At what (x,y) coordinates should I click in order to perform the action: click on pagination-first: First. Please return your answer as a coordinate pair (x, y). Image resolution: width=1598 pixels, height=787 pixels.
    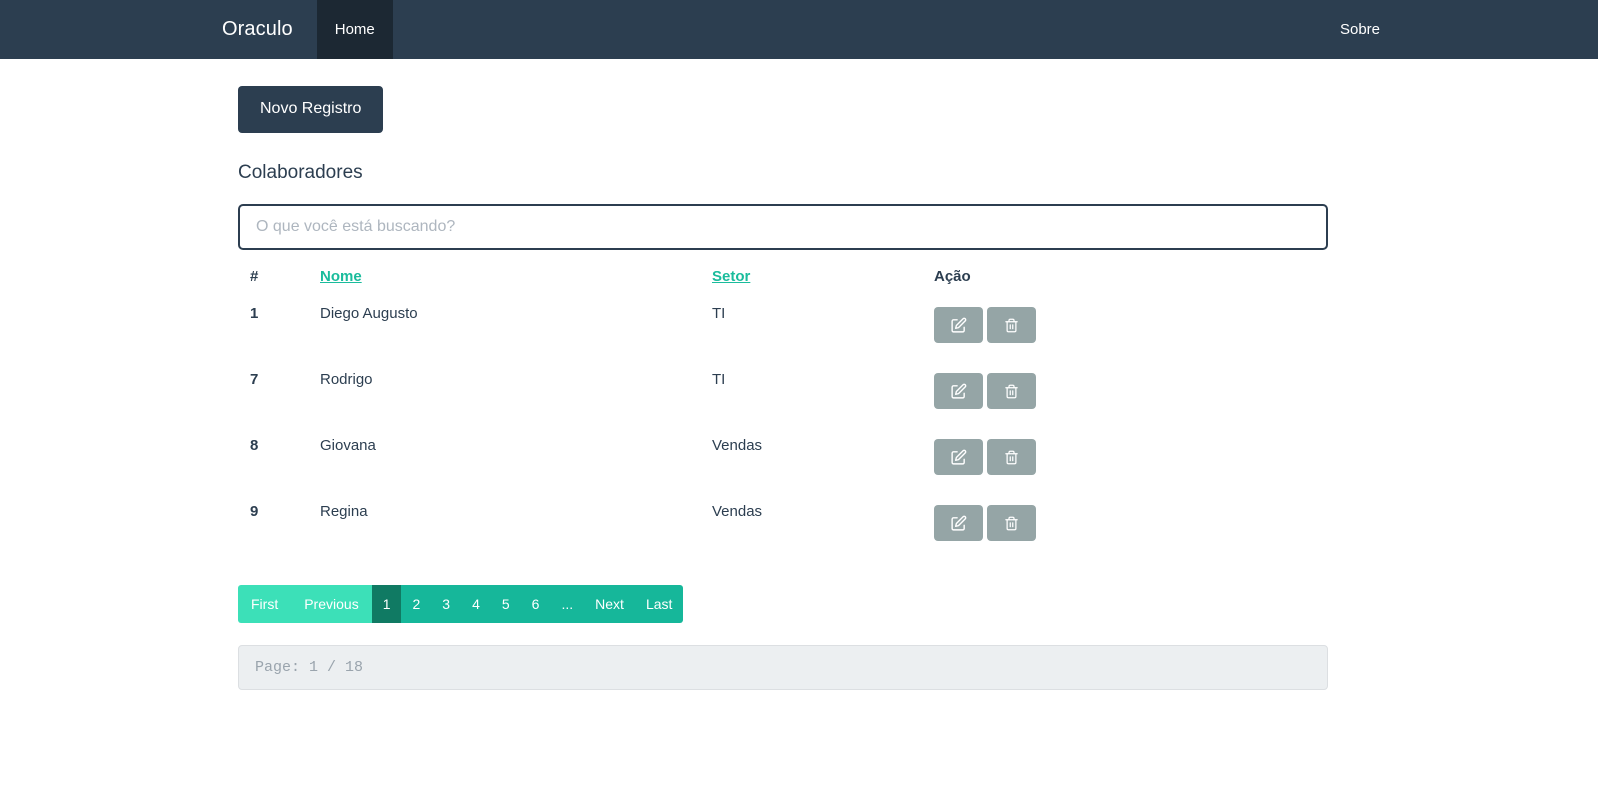
    Looking at the image, I should click on (265, 604).